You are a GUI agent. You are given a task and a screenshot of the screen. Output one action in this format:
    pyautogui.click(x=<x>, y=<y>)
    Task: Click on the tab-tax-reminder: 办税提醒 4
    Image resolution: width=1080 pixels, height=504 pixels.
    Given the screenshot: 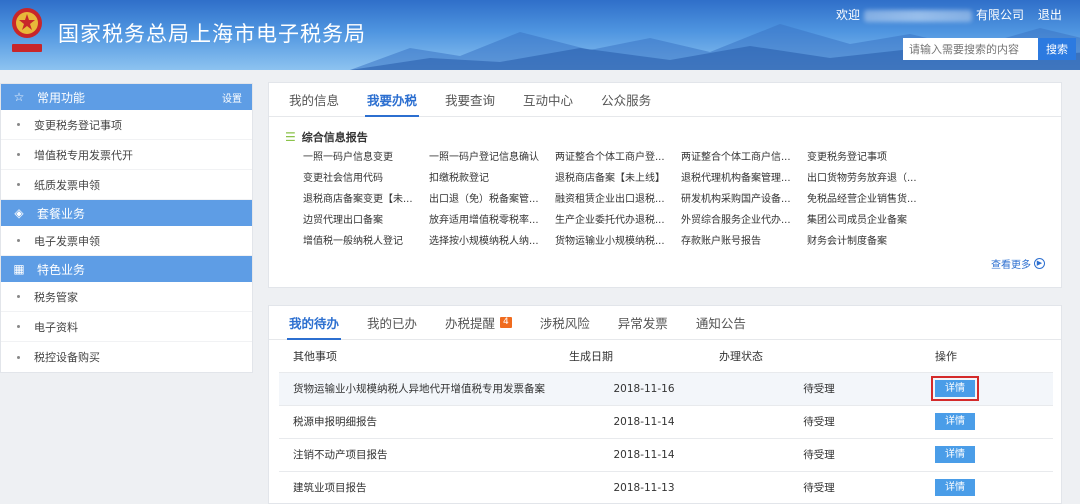 What is the action you would take?
    pyautogui.click(x=478, y=322)
    